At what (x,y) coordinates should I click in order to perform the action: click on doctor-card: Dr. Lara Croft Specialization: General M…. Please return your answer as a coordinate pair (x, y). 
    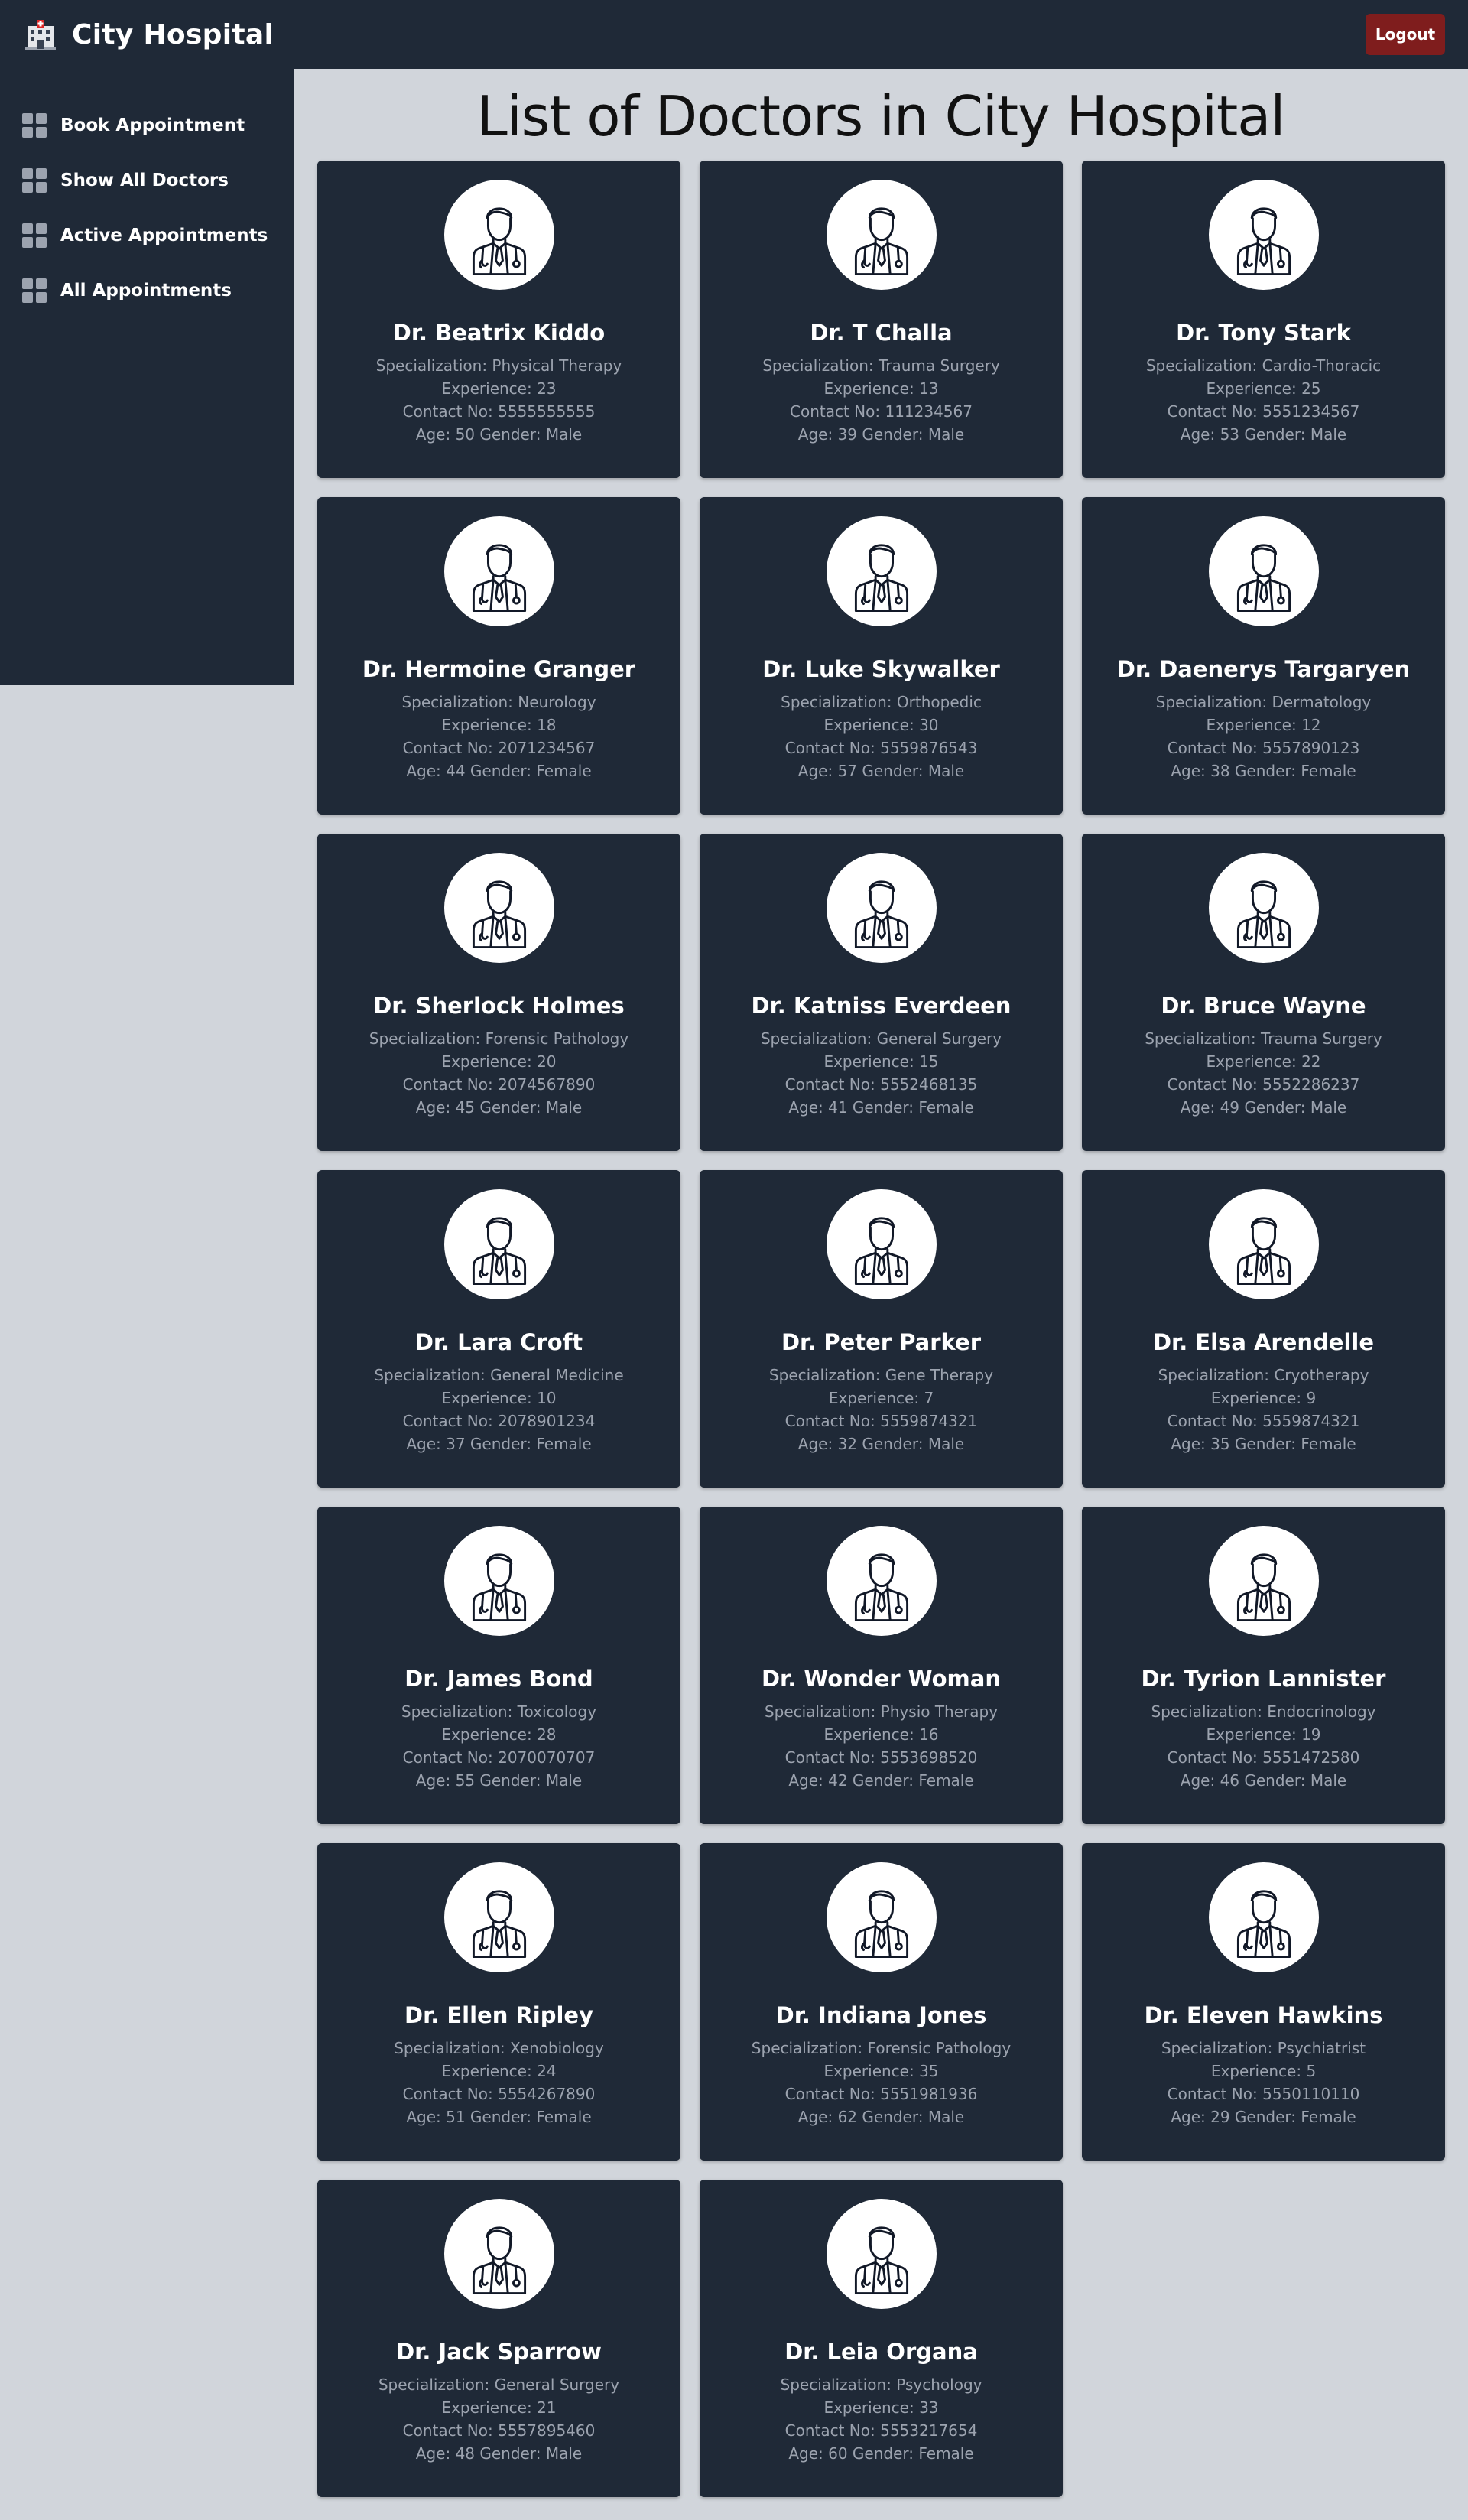
    Looking at the image, I should click on (498, 1329).